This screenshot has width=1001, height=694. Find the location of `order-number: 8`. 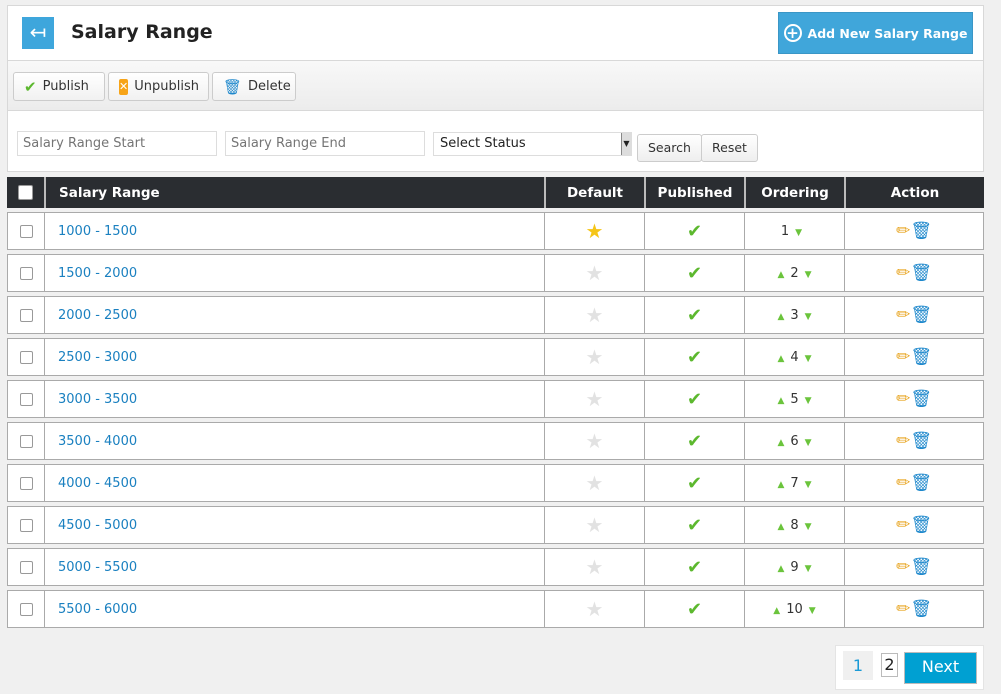

order-number: 8 is located at coordinates (794, 525).